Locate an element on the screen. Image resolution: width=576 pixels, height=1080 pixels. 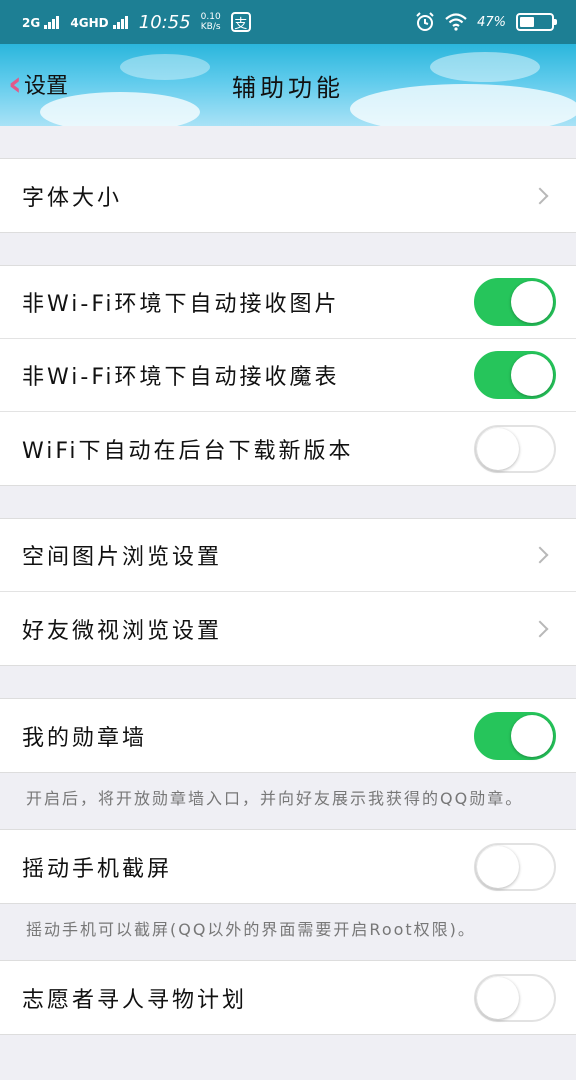
row-label: 空间图片浏览设置 is located at coordinates (122, 557).